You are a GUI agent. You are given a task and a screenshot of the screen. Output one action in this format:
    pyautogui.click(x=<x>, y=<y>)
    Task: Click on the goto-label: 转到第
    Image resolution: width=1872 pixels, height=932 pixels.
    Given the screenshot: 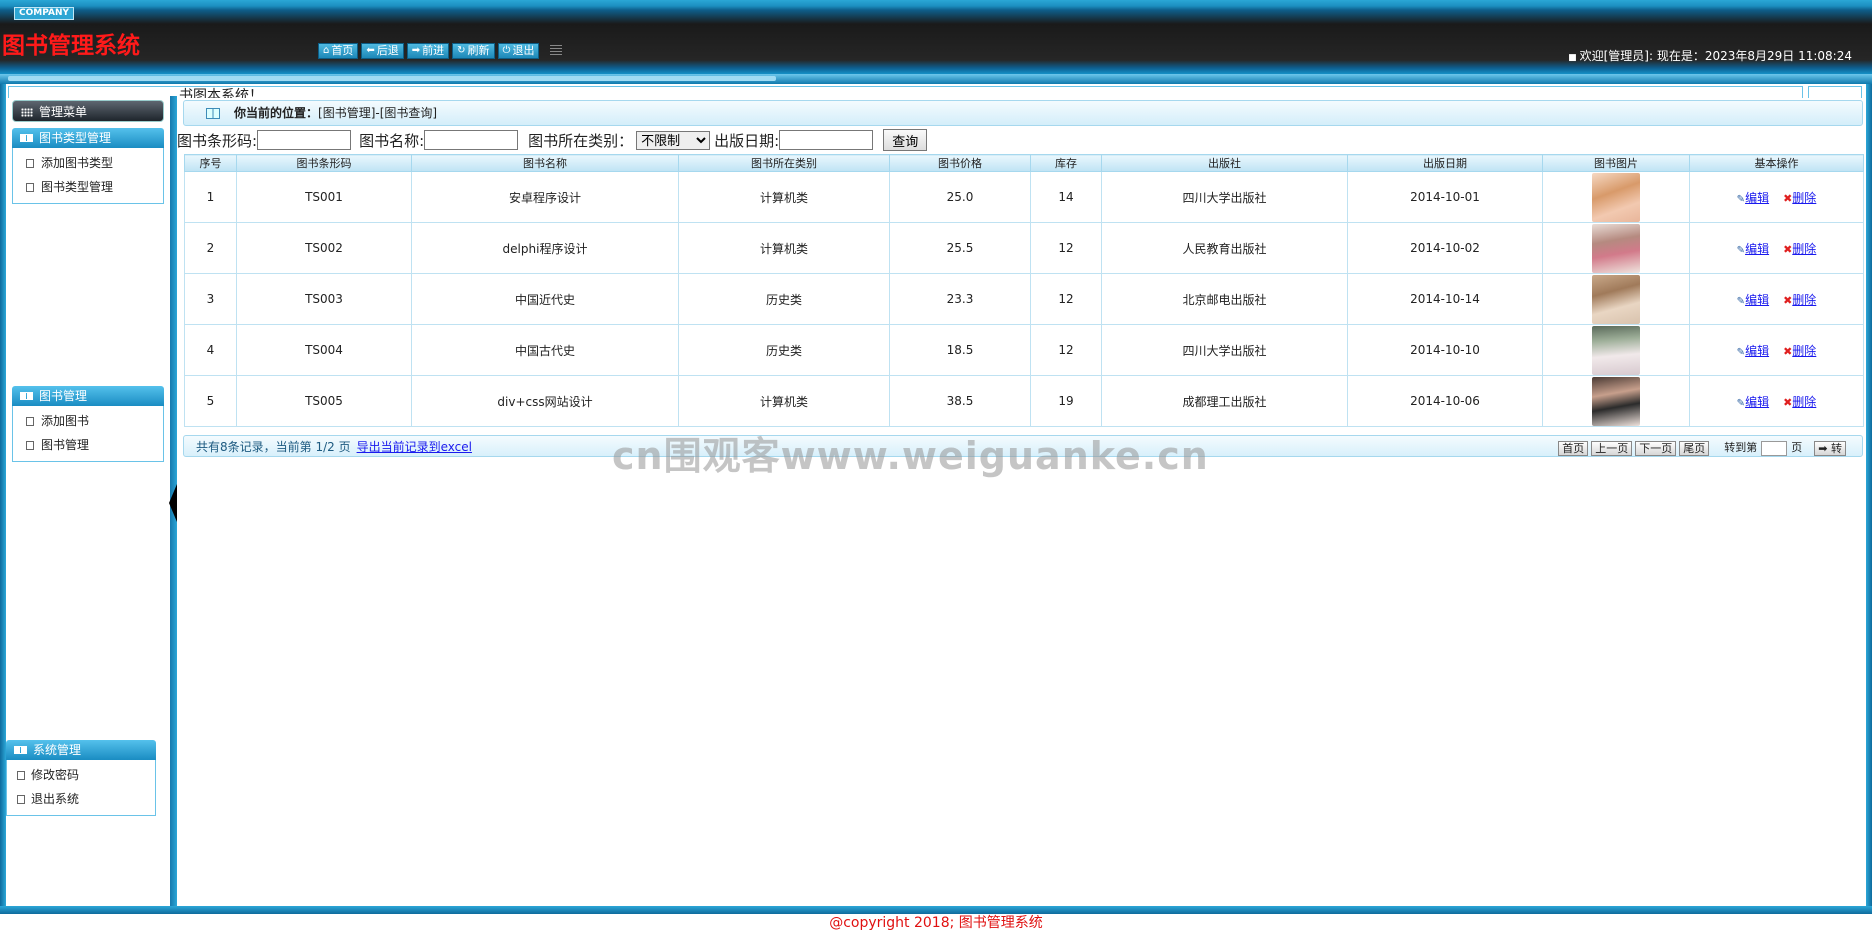 What is the action you would take?
    pyautogui.click(x=1741, y=447)
    